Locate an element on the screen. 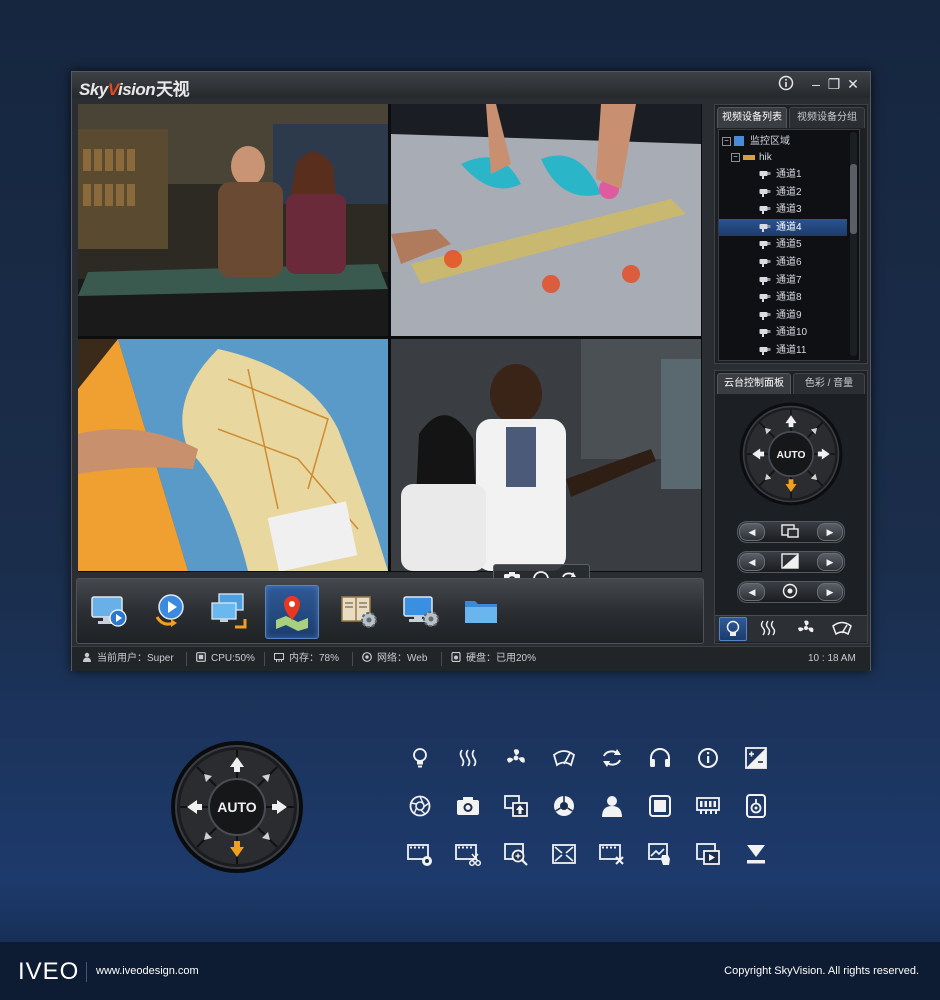 Image resolution: width=940 pixels, height=1000 pixels. info-icon is located at coordinates (786, 83).